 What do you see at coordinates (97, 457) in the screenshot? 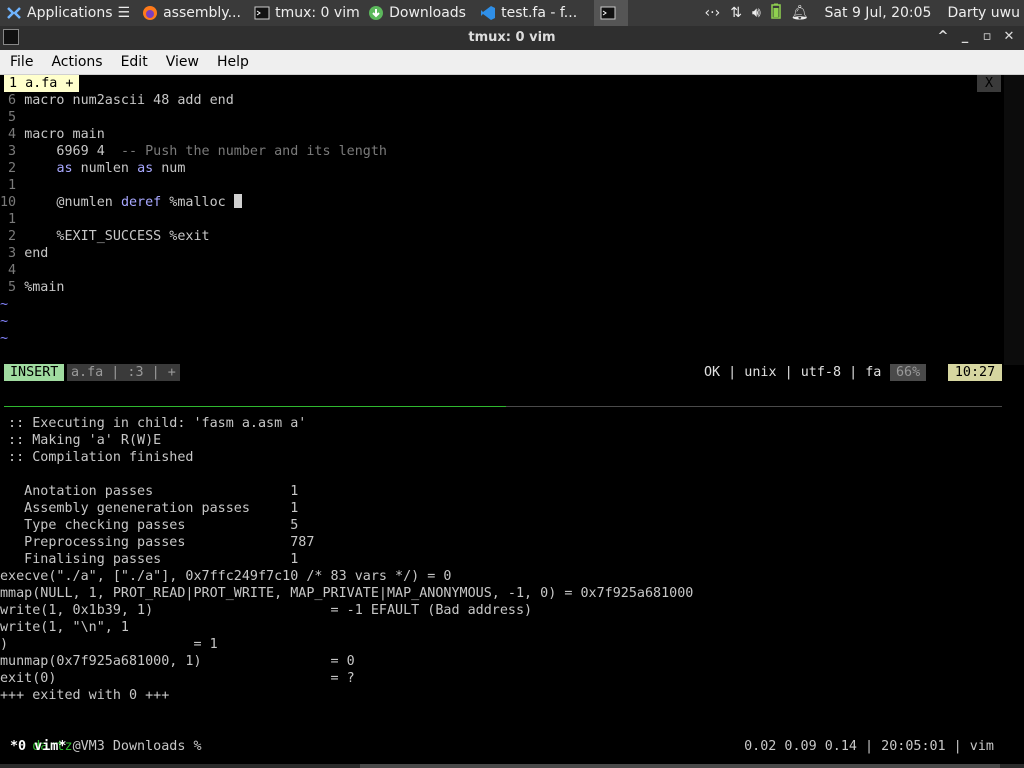
I see `output-line: :: Compilation finished` at bounding box center [97, 457].